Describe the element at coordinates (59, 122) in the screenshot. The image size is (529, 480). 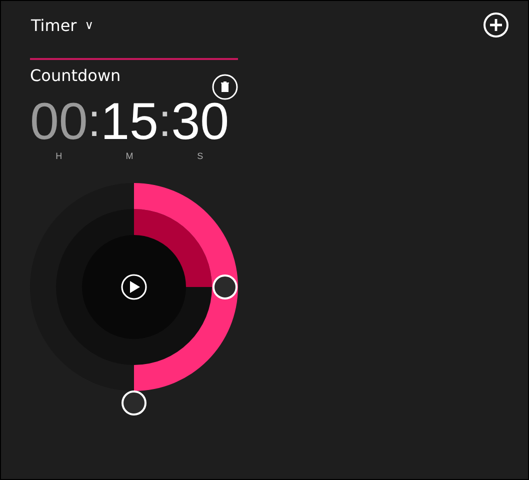
I see `time-value: 00` at that location.